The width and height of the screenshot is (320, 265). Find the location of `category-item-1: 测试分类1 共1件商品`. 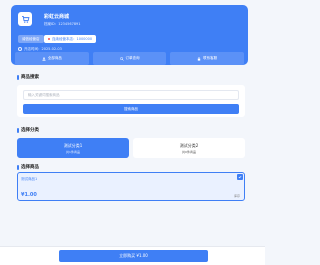

category-item-1: 测试分类1 共1件商品 is located at coordinates (73, 148).